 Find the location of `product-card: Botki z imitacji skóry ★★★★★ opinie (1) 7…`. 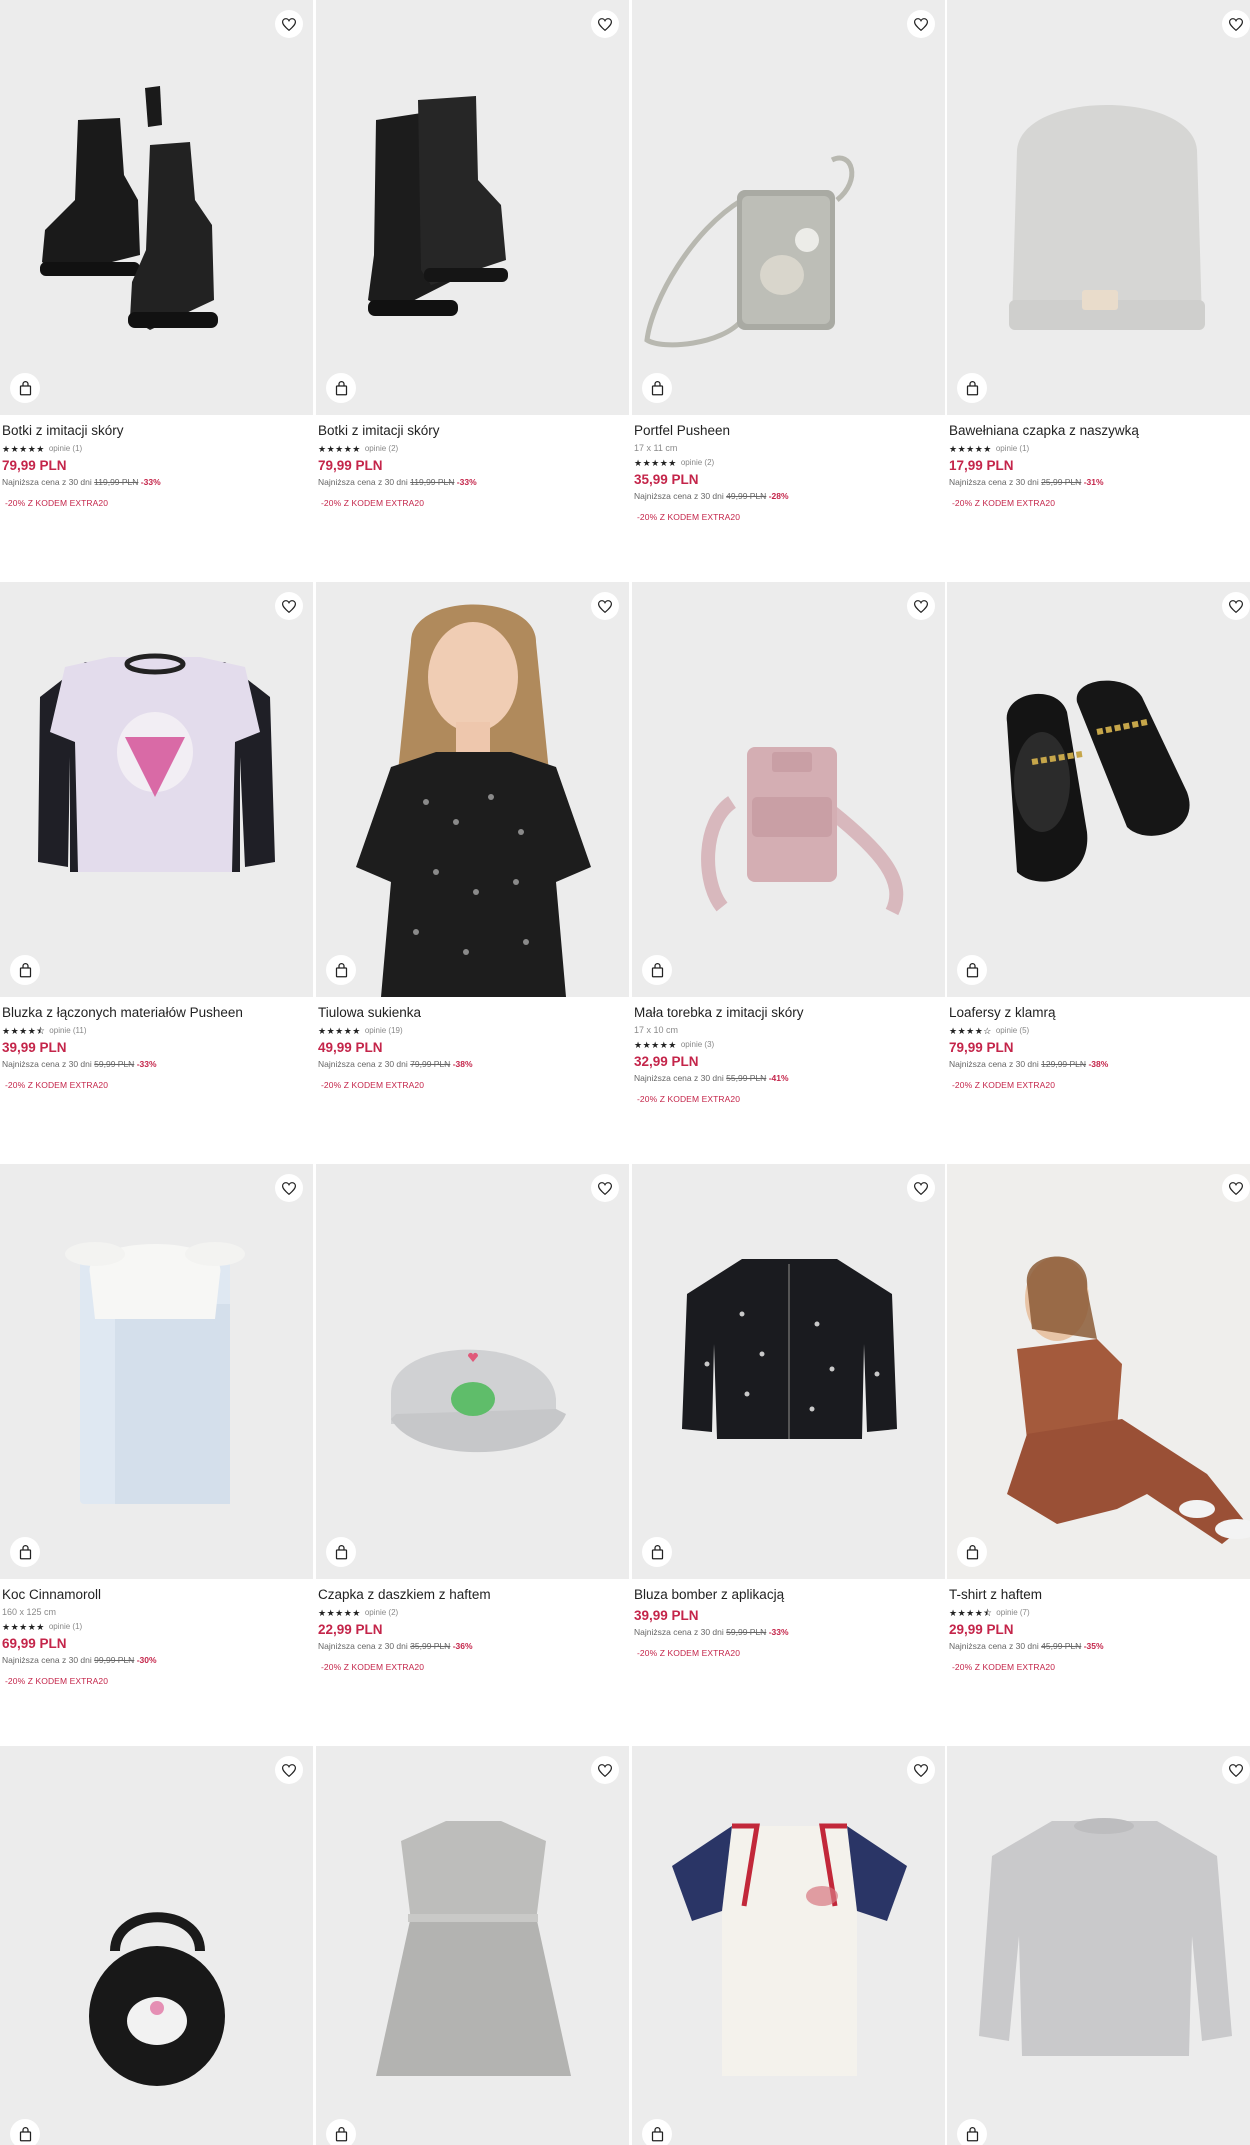

product-card: Botki z imitacji skóry ★★★★★ opinie (1) 7… is located at coordinates (156, 254).